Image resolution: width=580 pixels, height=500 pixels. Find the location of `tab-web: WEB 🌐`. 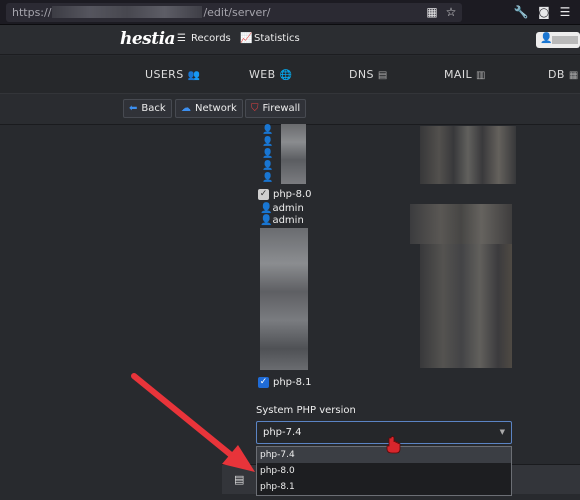

tab-web: WEB 🌐 is located at coordinates (270, 74).